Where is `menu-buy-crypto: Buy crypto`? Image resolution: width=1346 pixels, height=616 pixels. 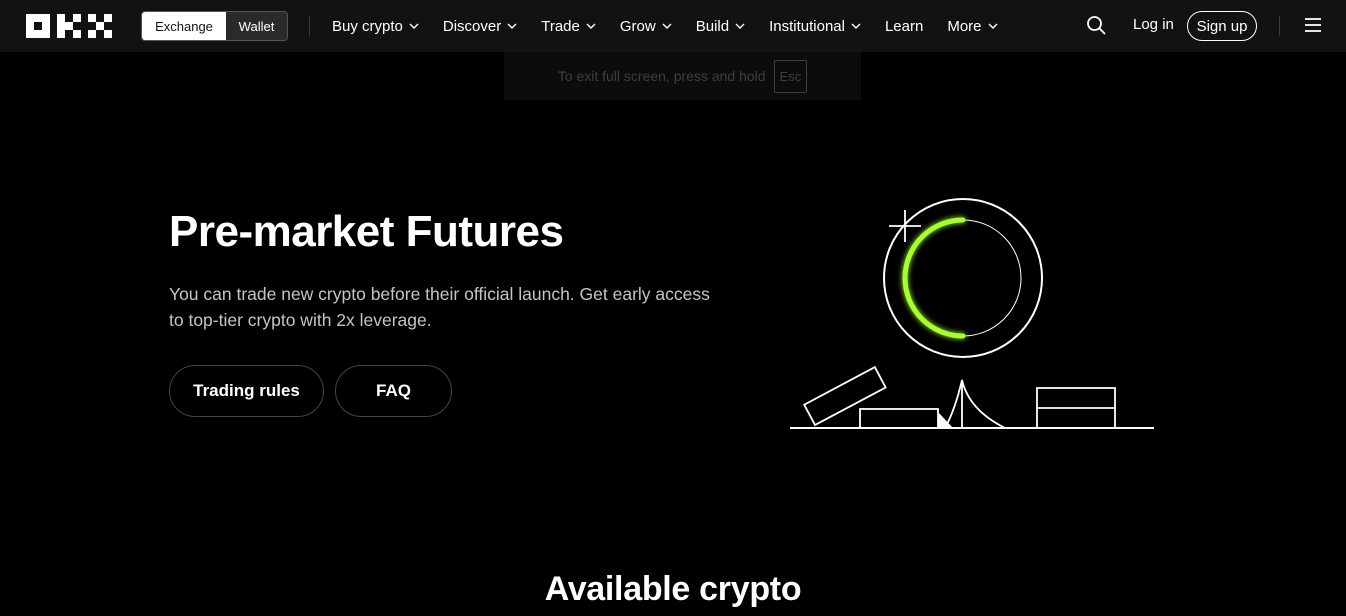
menu-buy-crypto: Buy crypto is located at coordinates (375, 26).